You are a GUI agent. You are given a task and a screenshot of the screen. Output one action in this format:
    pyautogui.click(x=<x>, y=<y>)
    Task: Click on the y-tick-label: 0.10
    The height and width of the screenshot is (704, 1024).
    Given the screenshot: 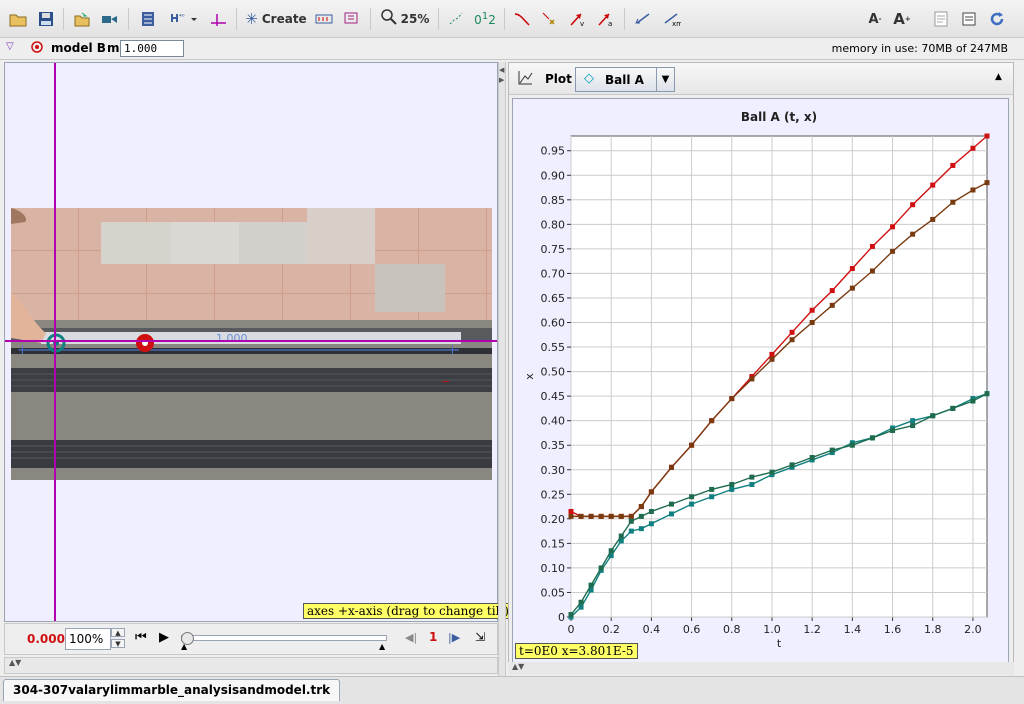 What is the action you would take?
    pyautogui.click(x=553, y=568)
    